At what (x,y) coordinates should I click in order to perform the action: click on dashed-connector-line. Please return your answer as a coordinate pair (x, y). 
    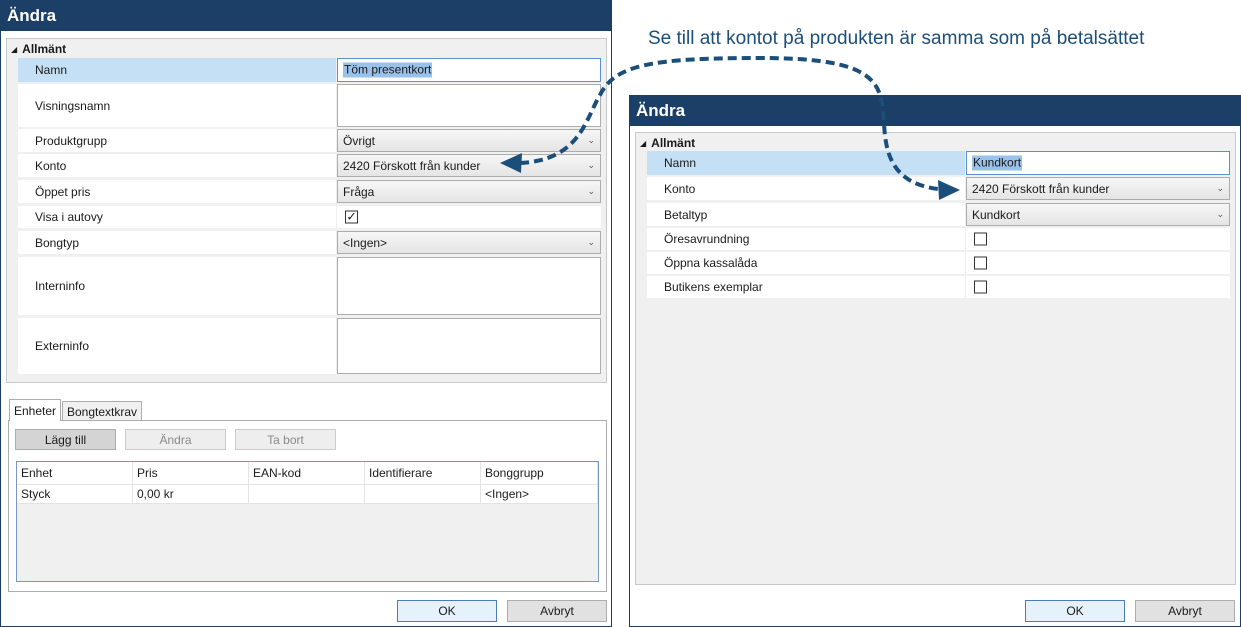
    Looking at the image, I should click on (737, 123).